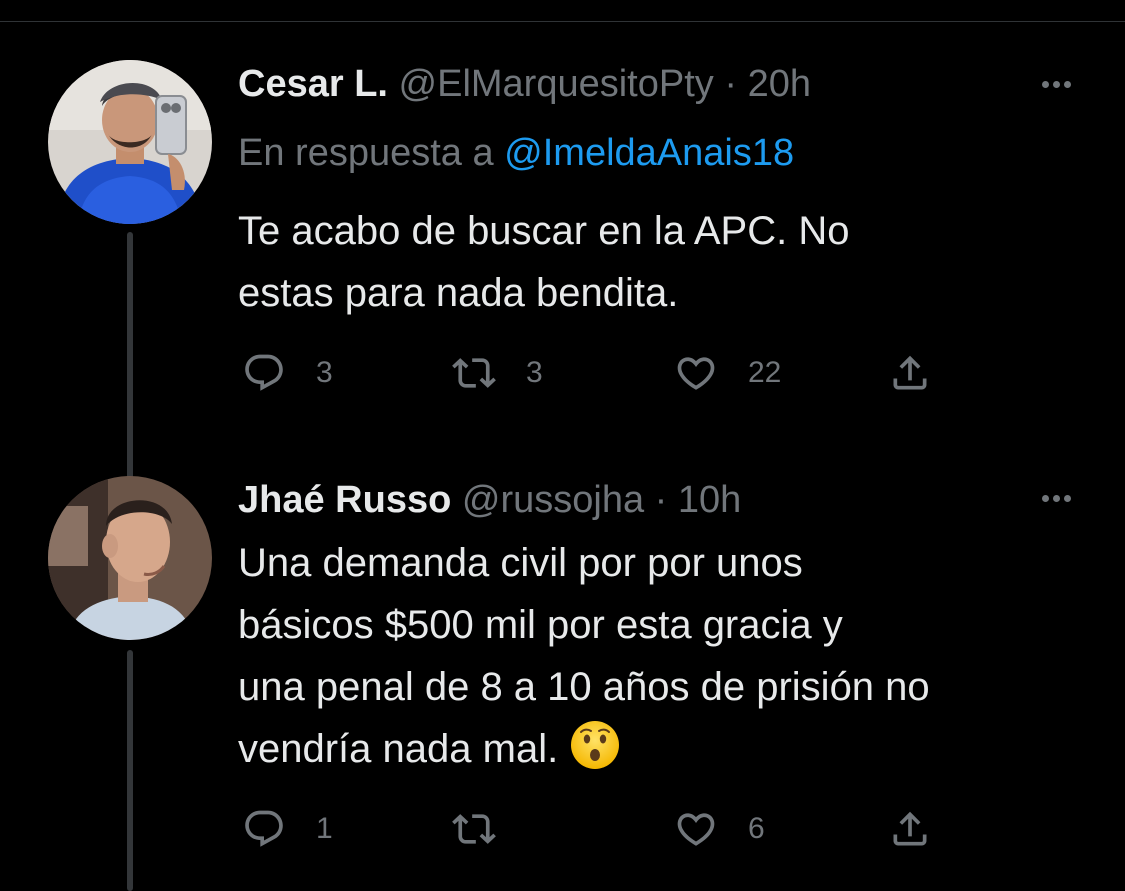  Describe the element at coordinates (588, 373) in the screenshot. I see `tweet-actions: 3 3 22` at that location.